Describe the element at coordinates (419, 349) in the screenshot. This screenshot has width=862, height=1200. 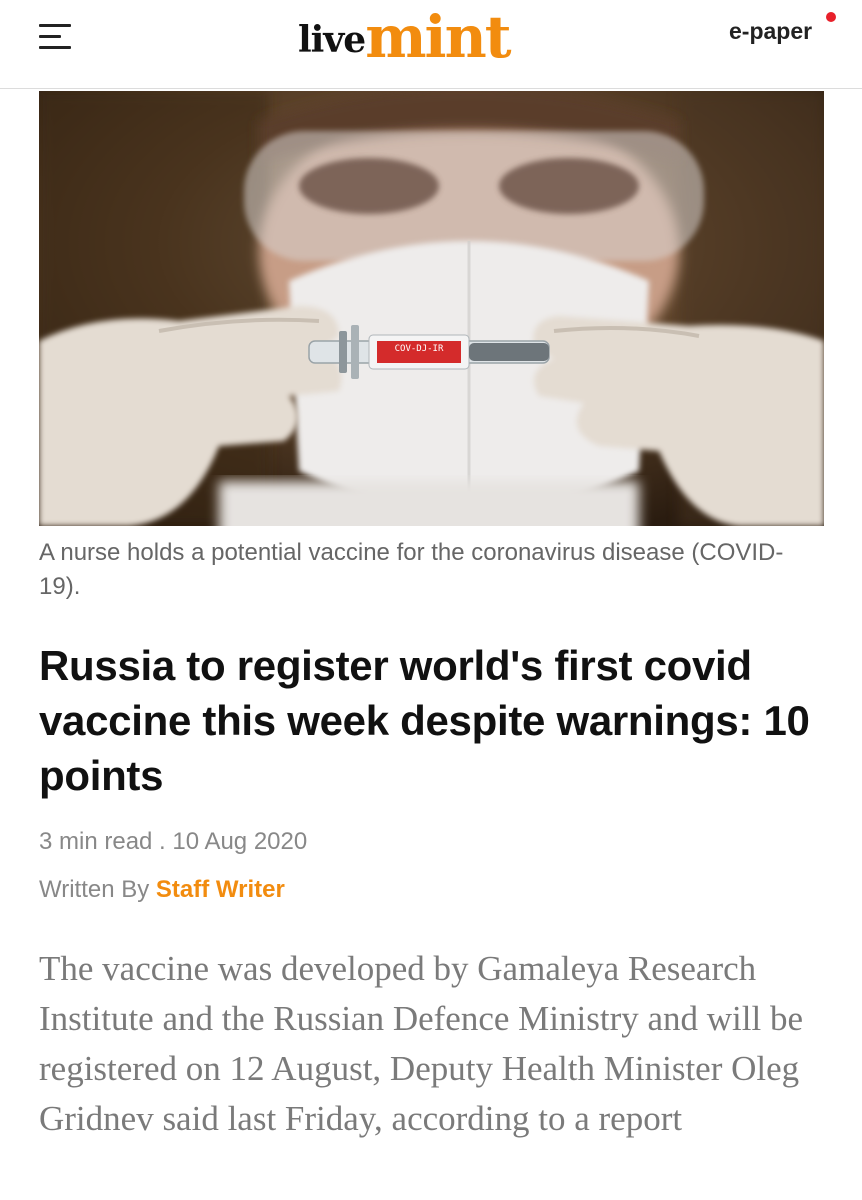
I see `vial-label: COV-DJ-IR` at that location.